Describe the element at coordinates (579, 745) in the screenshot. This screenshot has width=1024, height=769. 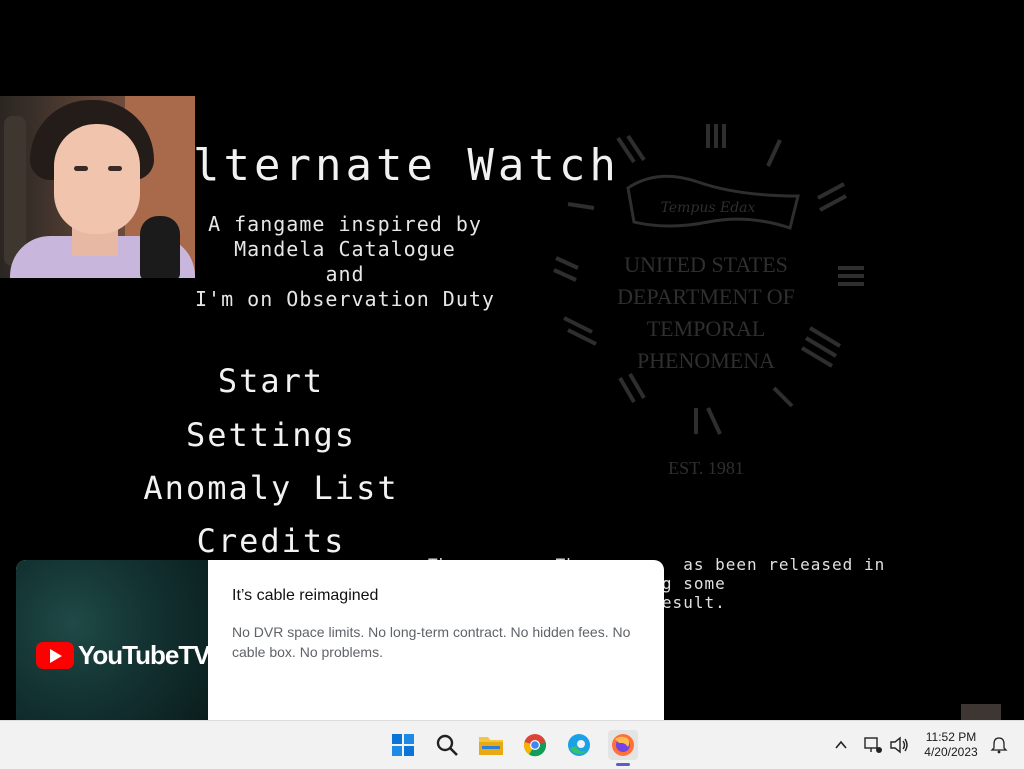
I see `edge-icon` at that location.